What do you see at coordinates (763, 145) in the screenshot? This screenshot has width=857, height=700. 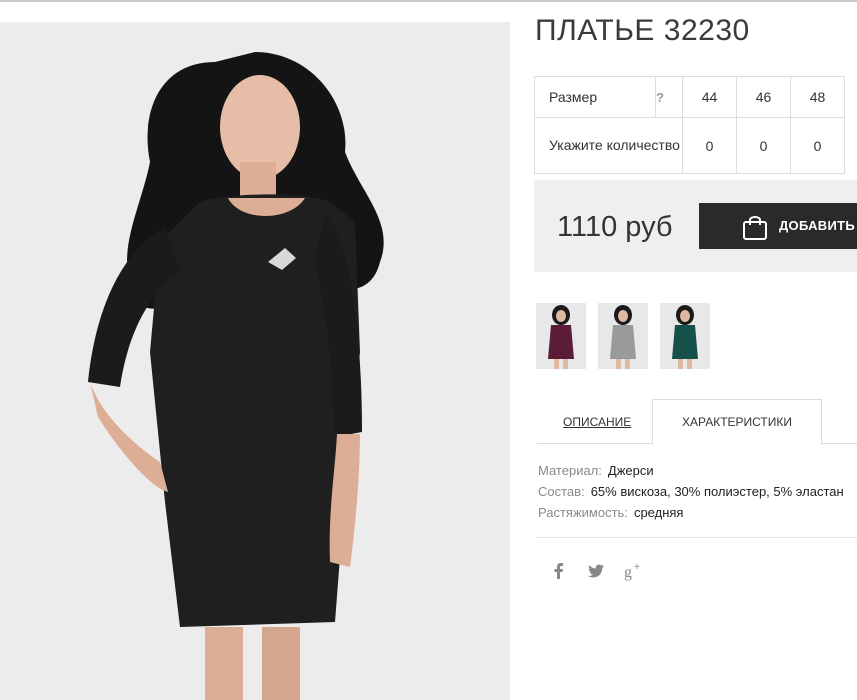 I see `quantity-input-46: 0` at bounding box center [763, 145].